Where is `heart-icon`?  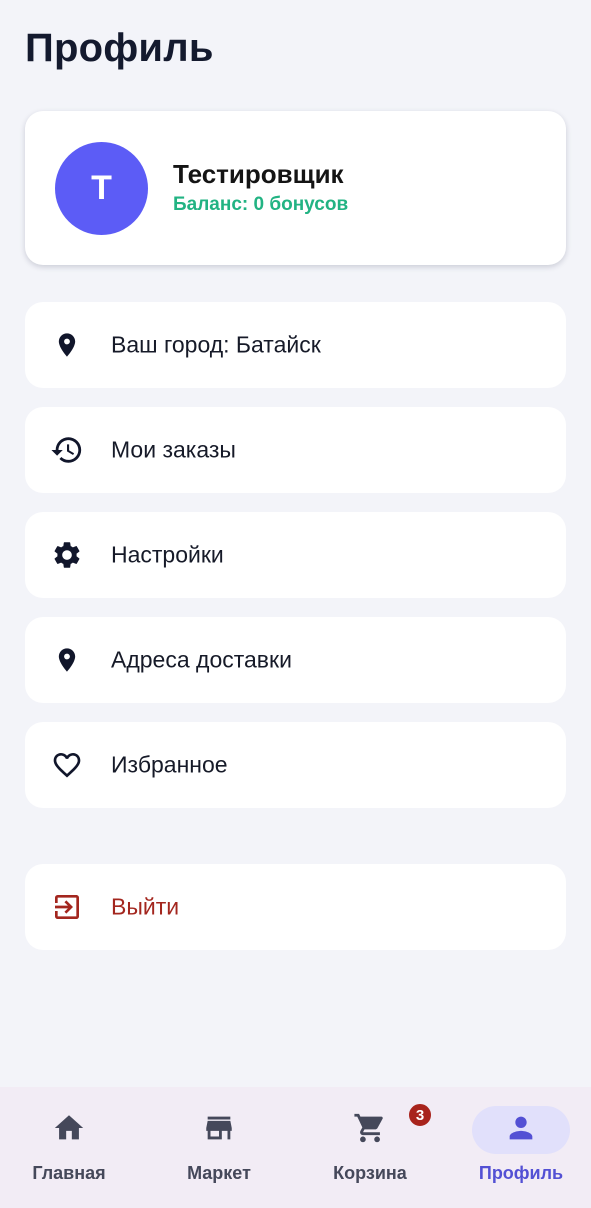
heart-icon is located at coordinates (67, 765).